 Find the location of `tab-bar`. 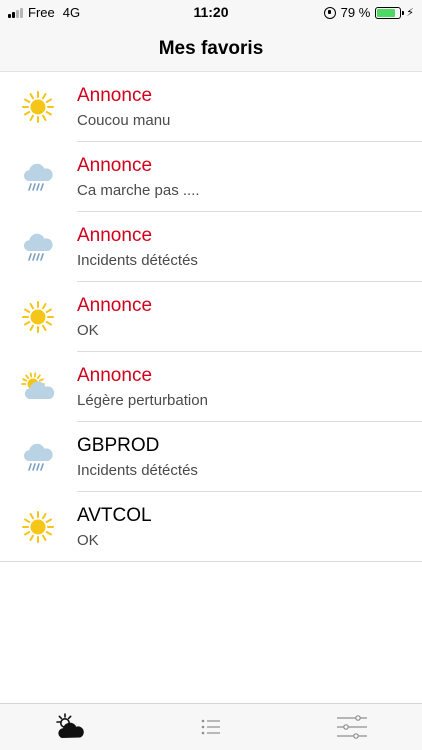

tab-bar is located at coordinates (211, 726).